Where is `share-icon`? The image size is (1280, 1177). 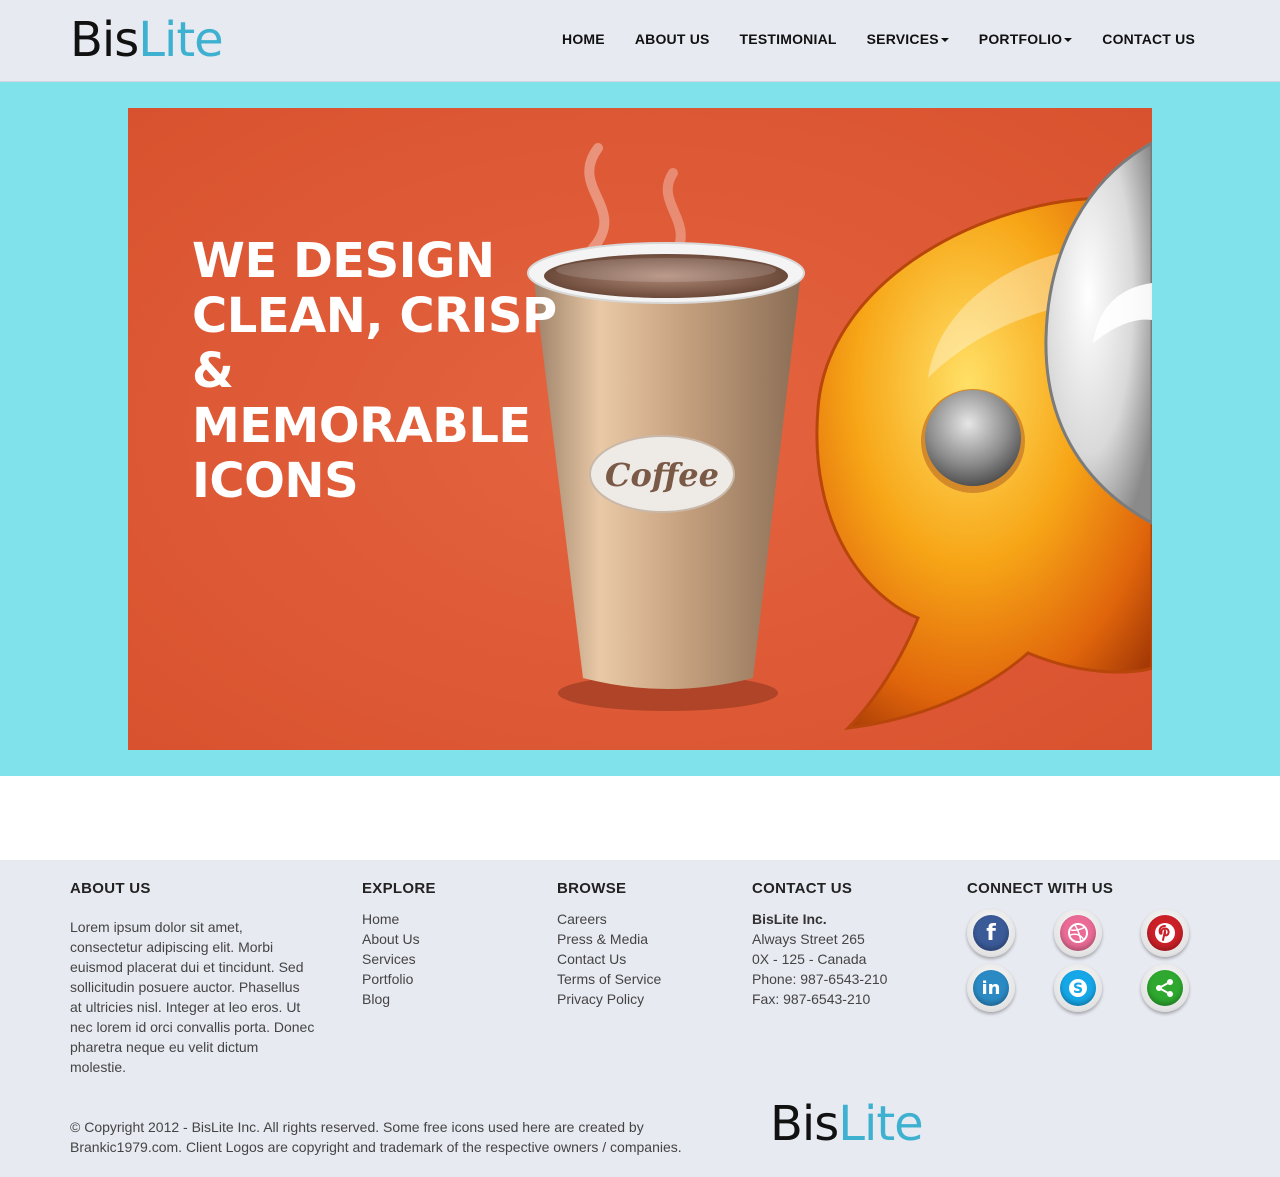
share-icon is located at coordinates (1165, 988).